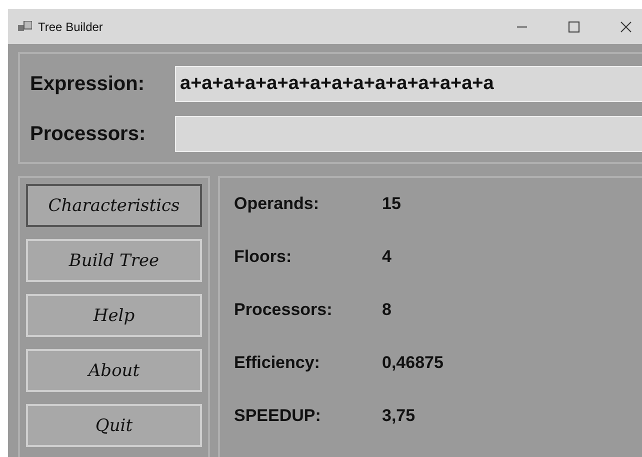 The image size is (642, 457). What do you see at coordinates (408, 134) in the screenshot?
I see `input-field` at bounding box center [408, 134].